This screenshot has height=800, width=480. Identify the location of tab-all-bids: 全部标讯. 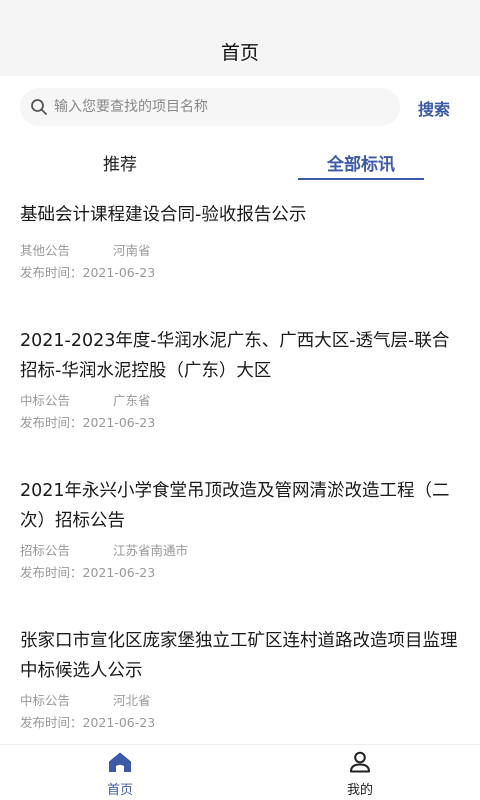
(361, 162).